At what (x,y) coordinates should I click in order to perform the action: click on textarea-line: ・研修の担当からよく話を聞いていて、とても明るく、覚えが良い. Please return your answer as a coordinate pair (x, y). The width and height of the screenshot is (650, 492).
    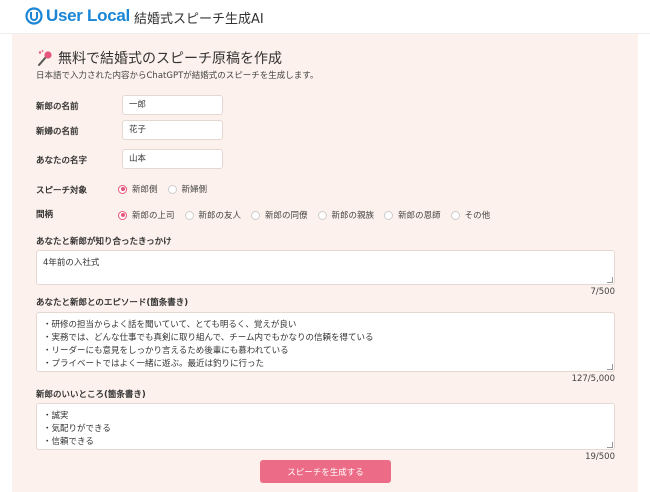
    Looking at the image, I should click on (170, 325).